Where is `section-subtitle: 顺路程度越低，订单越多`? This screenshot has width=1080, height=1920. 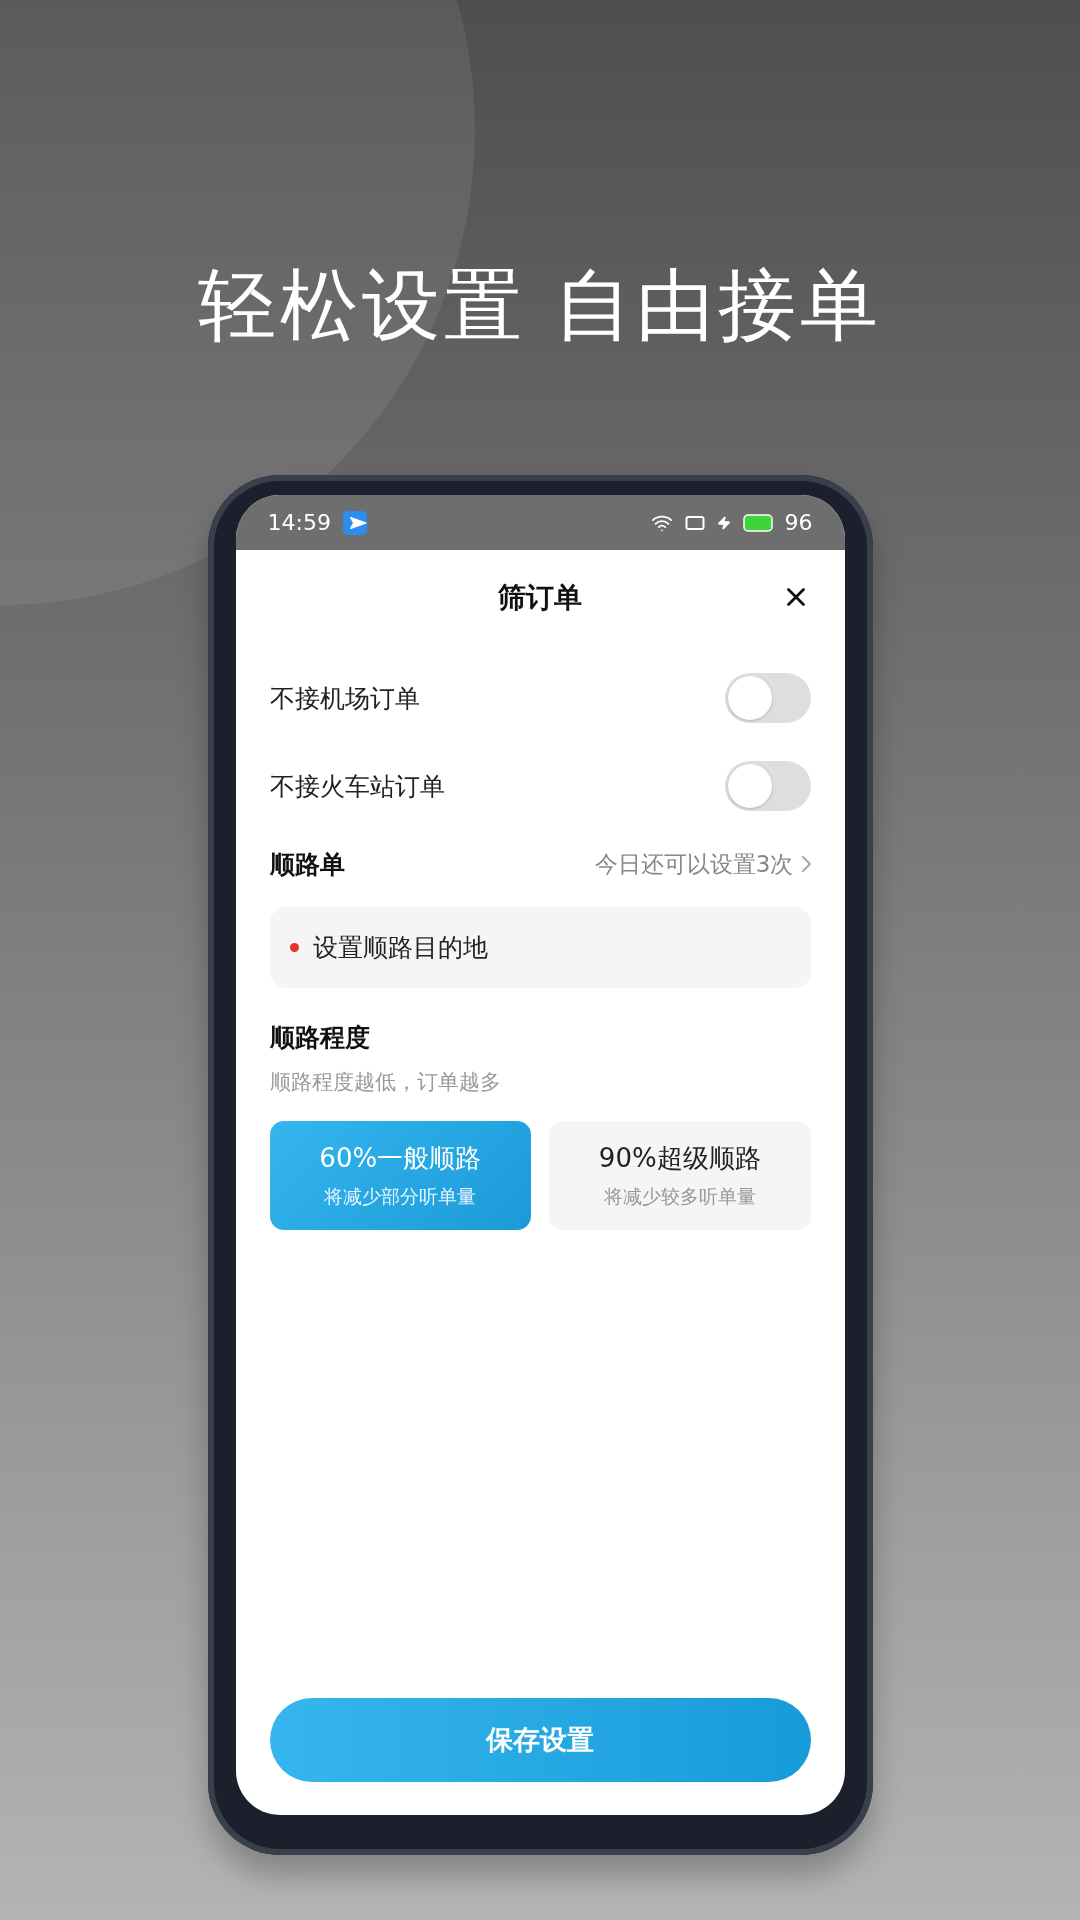
section-subtitle: 顺路程度越低，订单越多 is located at coordinates (385, 1082).